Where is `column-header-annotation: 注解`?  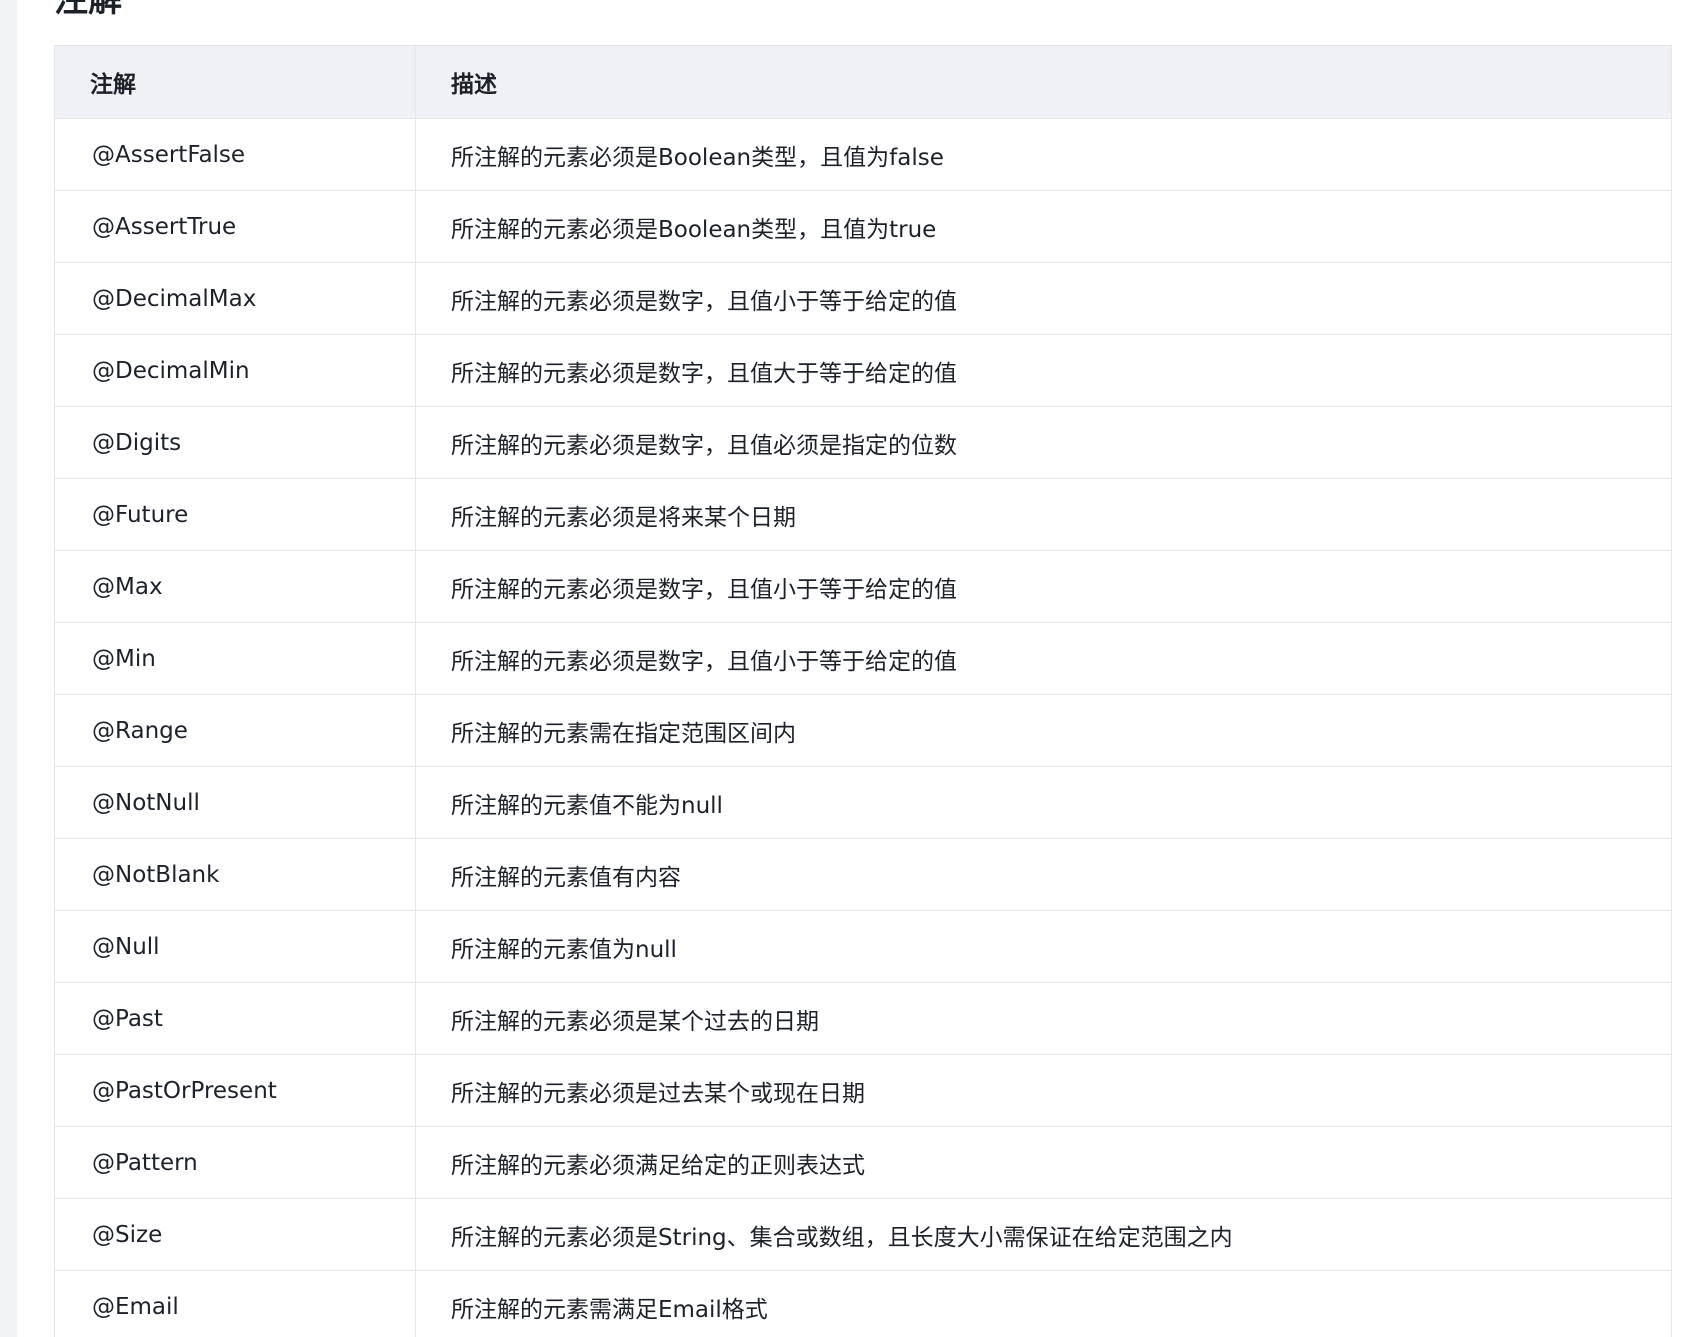
column-header-annotation: 注解 is located at coordinates (235, 82).